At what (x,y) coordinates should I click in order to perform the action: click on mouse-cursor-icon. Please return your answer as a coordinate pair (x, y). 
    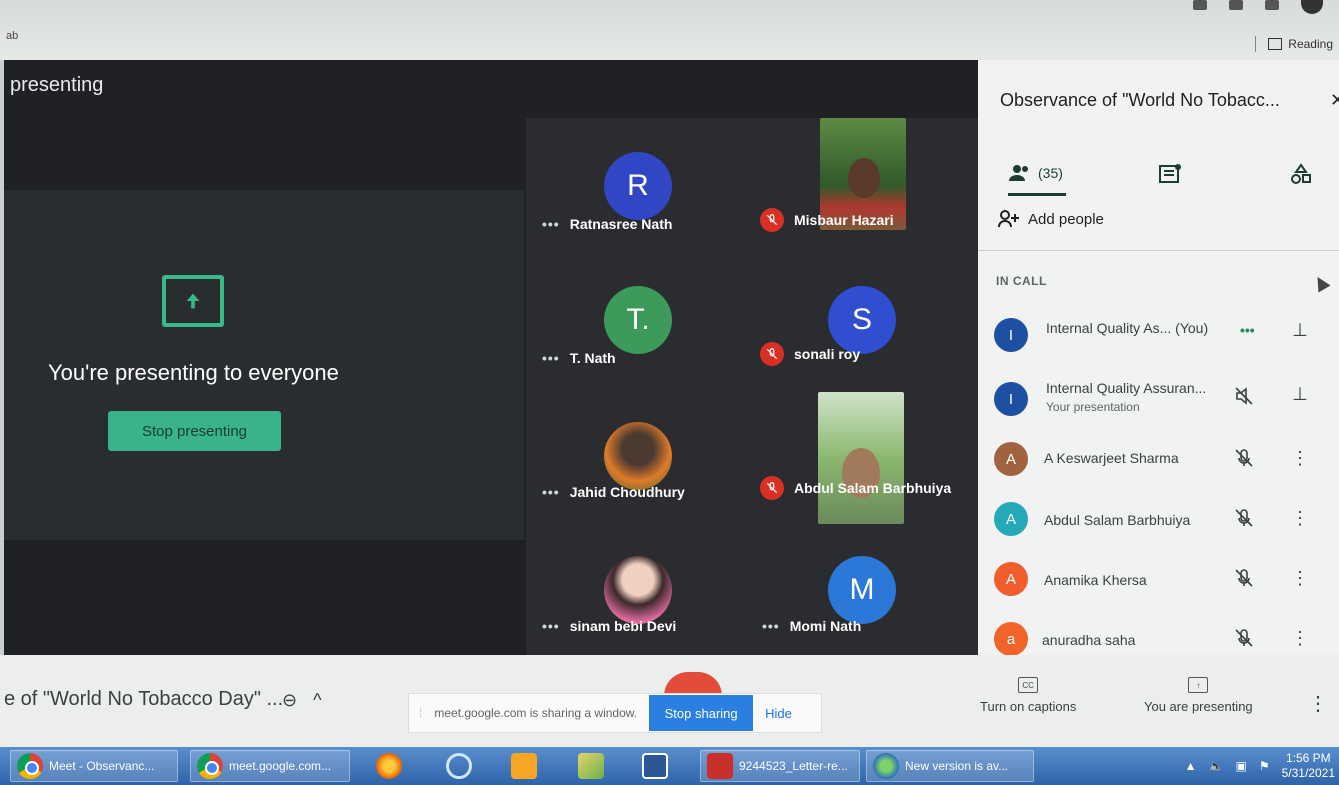
    Looking at the image, I should click on (1321, 283).